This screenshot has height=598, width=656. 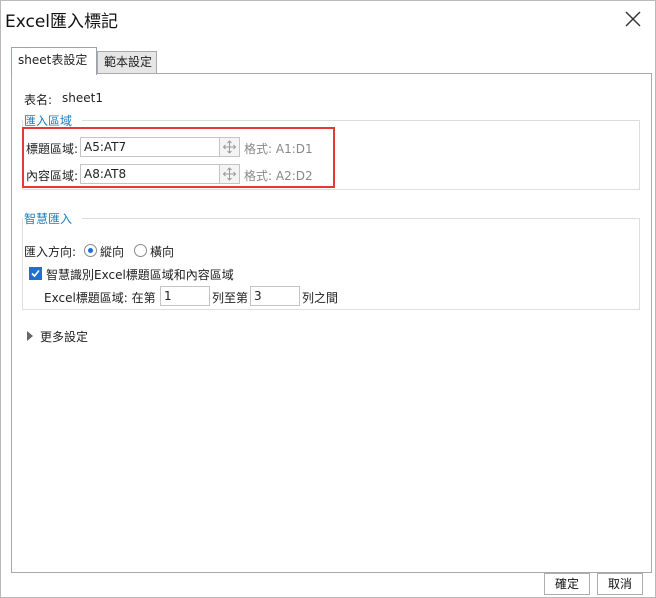 I want to click on range-suffix-label: 列之間, so click(x=320, y=298).